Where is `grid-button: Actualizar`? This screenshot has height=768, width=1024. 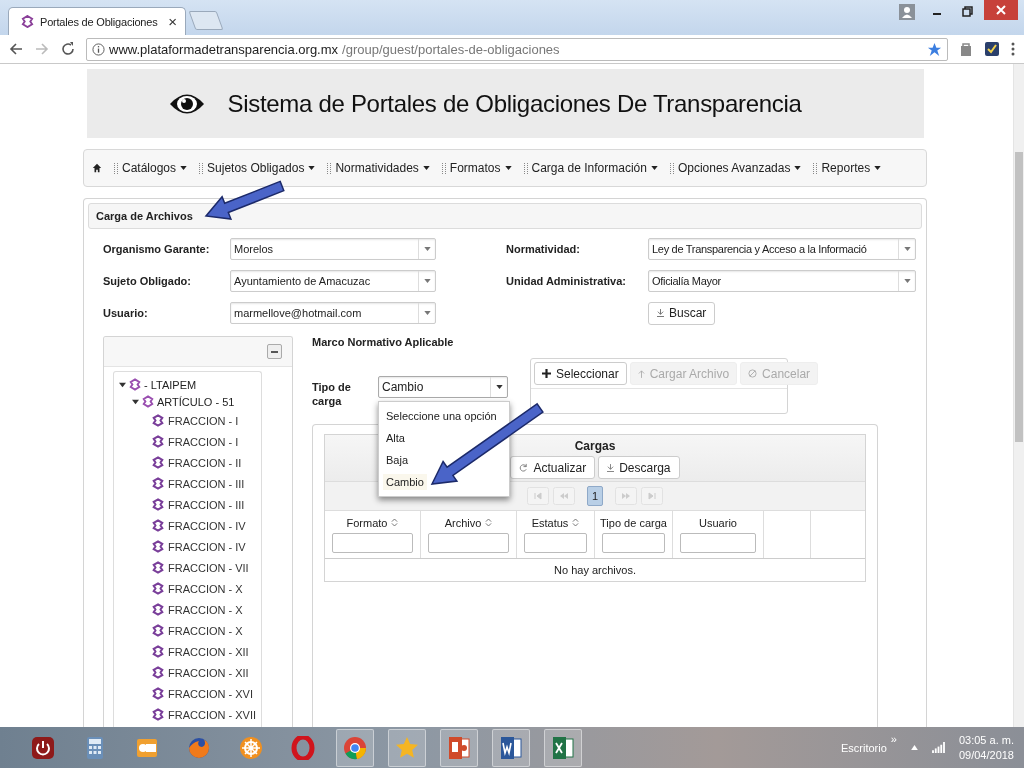
grid-button: Actualizar is located at coordinates (553, 467).